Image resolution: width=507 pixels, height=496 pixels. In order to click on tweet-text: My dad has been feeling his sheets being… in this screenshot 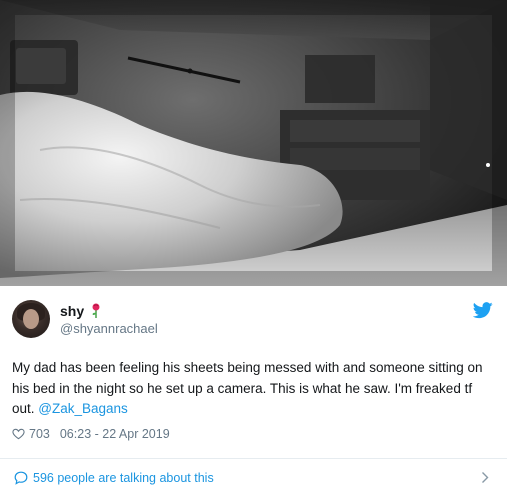, I will do `click(255, 389)`.